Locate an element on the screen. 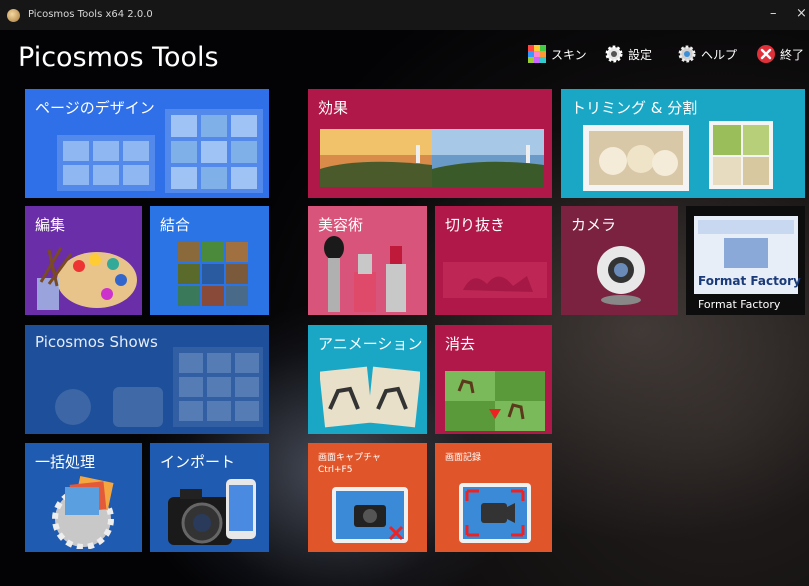 This screenshot has height=586, width=809. tile-batch-label: 一括処理 is located at coordinates (65, 462).